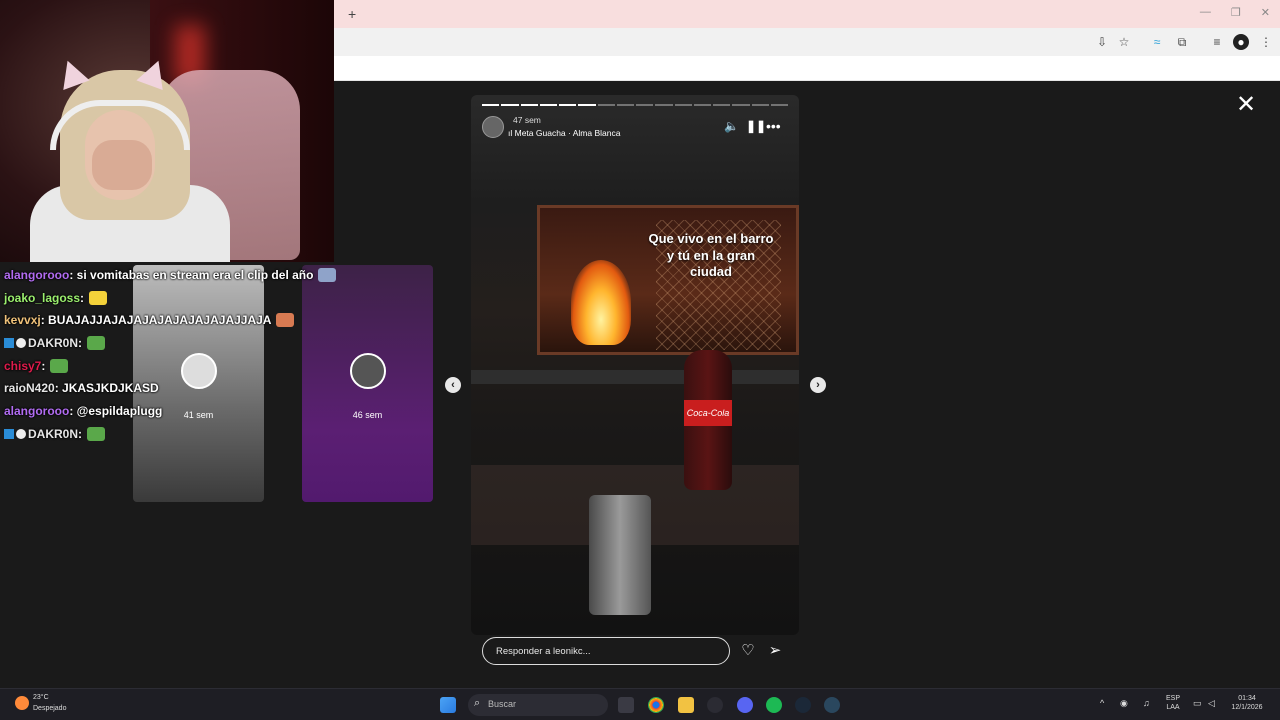 This screenshot has height=720, width=1280. Describe the element at coordinates (1173, 703) in the screenshot. I see `language-indicator: ESP LAA` at that location.